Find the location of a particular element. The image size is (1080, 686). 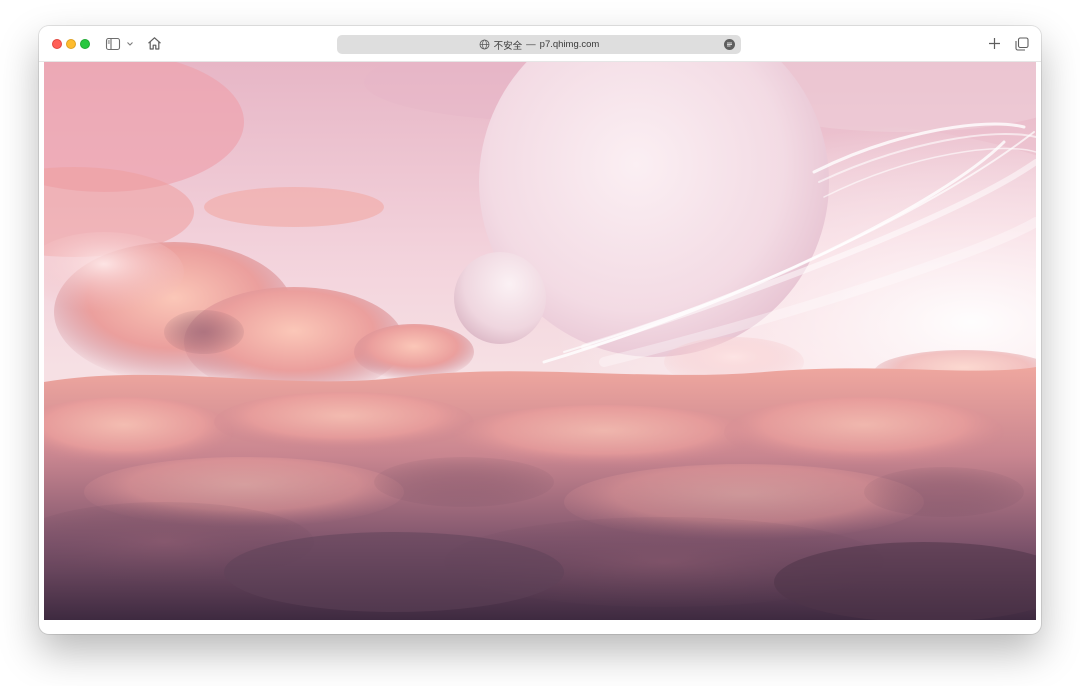

address-bar: 不安全 — p7.qhimg.com is located at coordinates (539, 44).